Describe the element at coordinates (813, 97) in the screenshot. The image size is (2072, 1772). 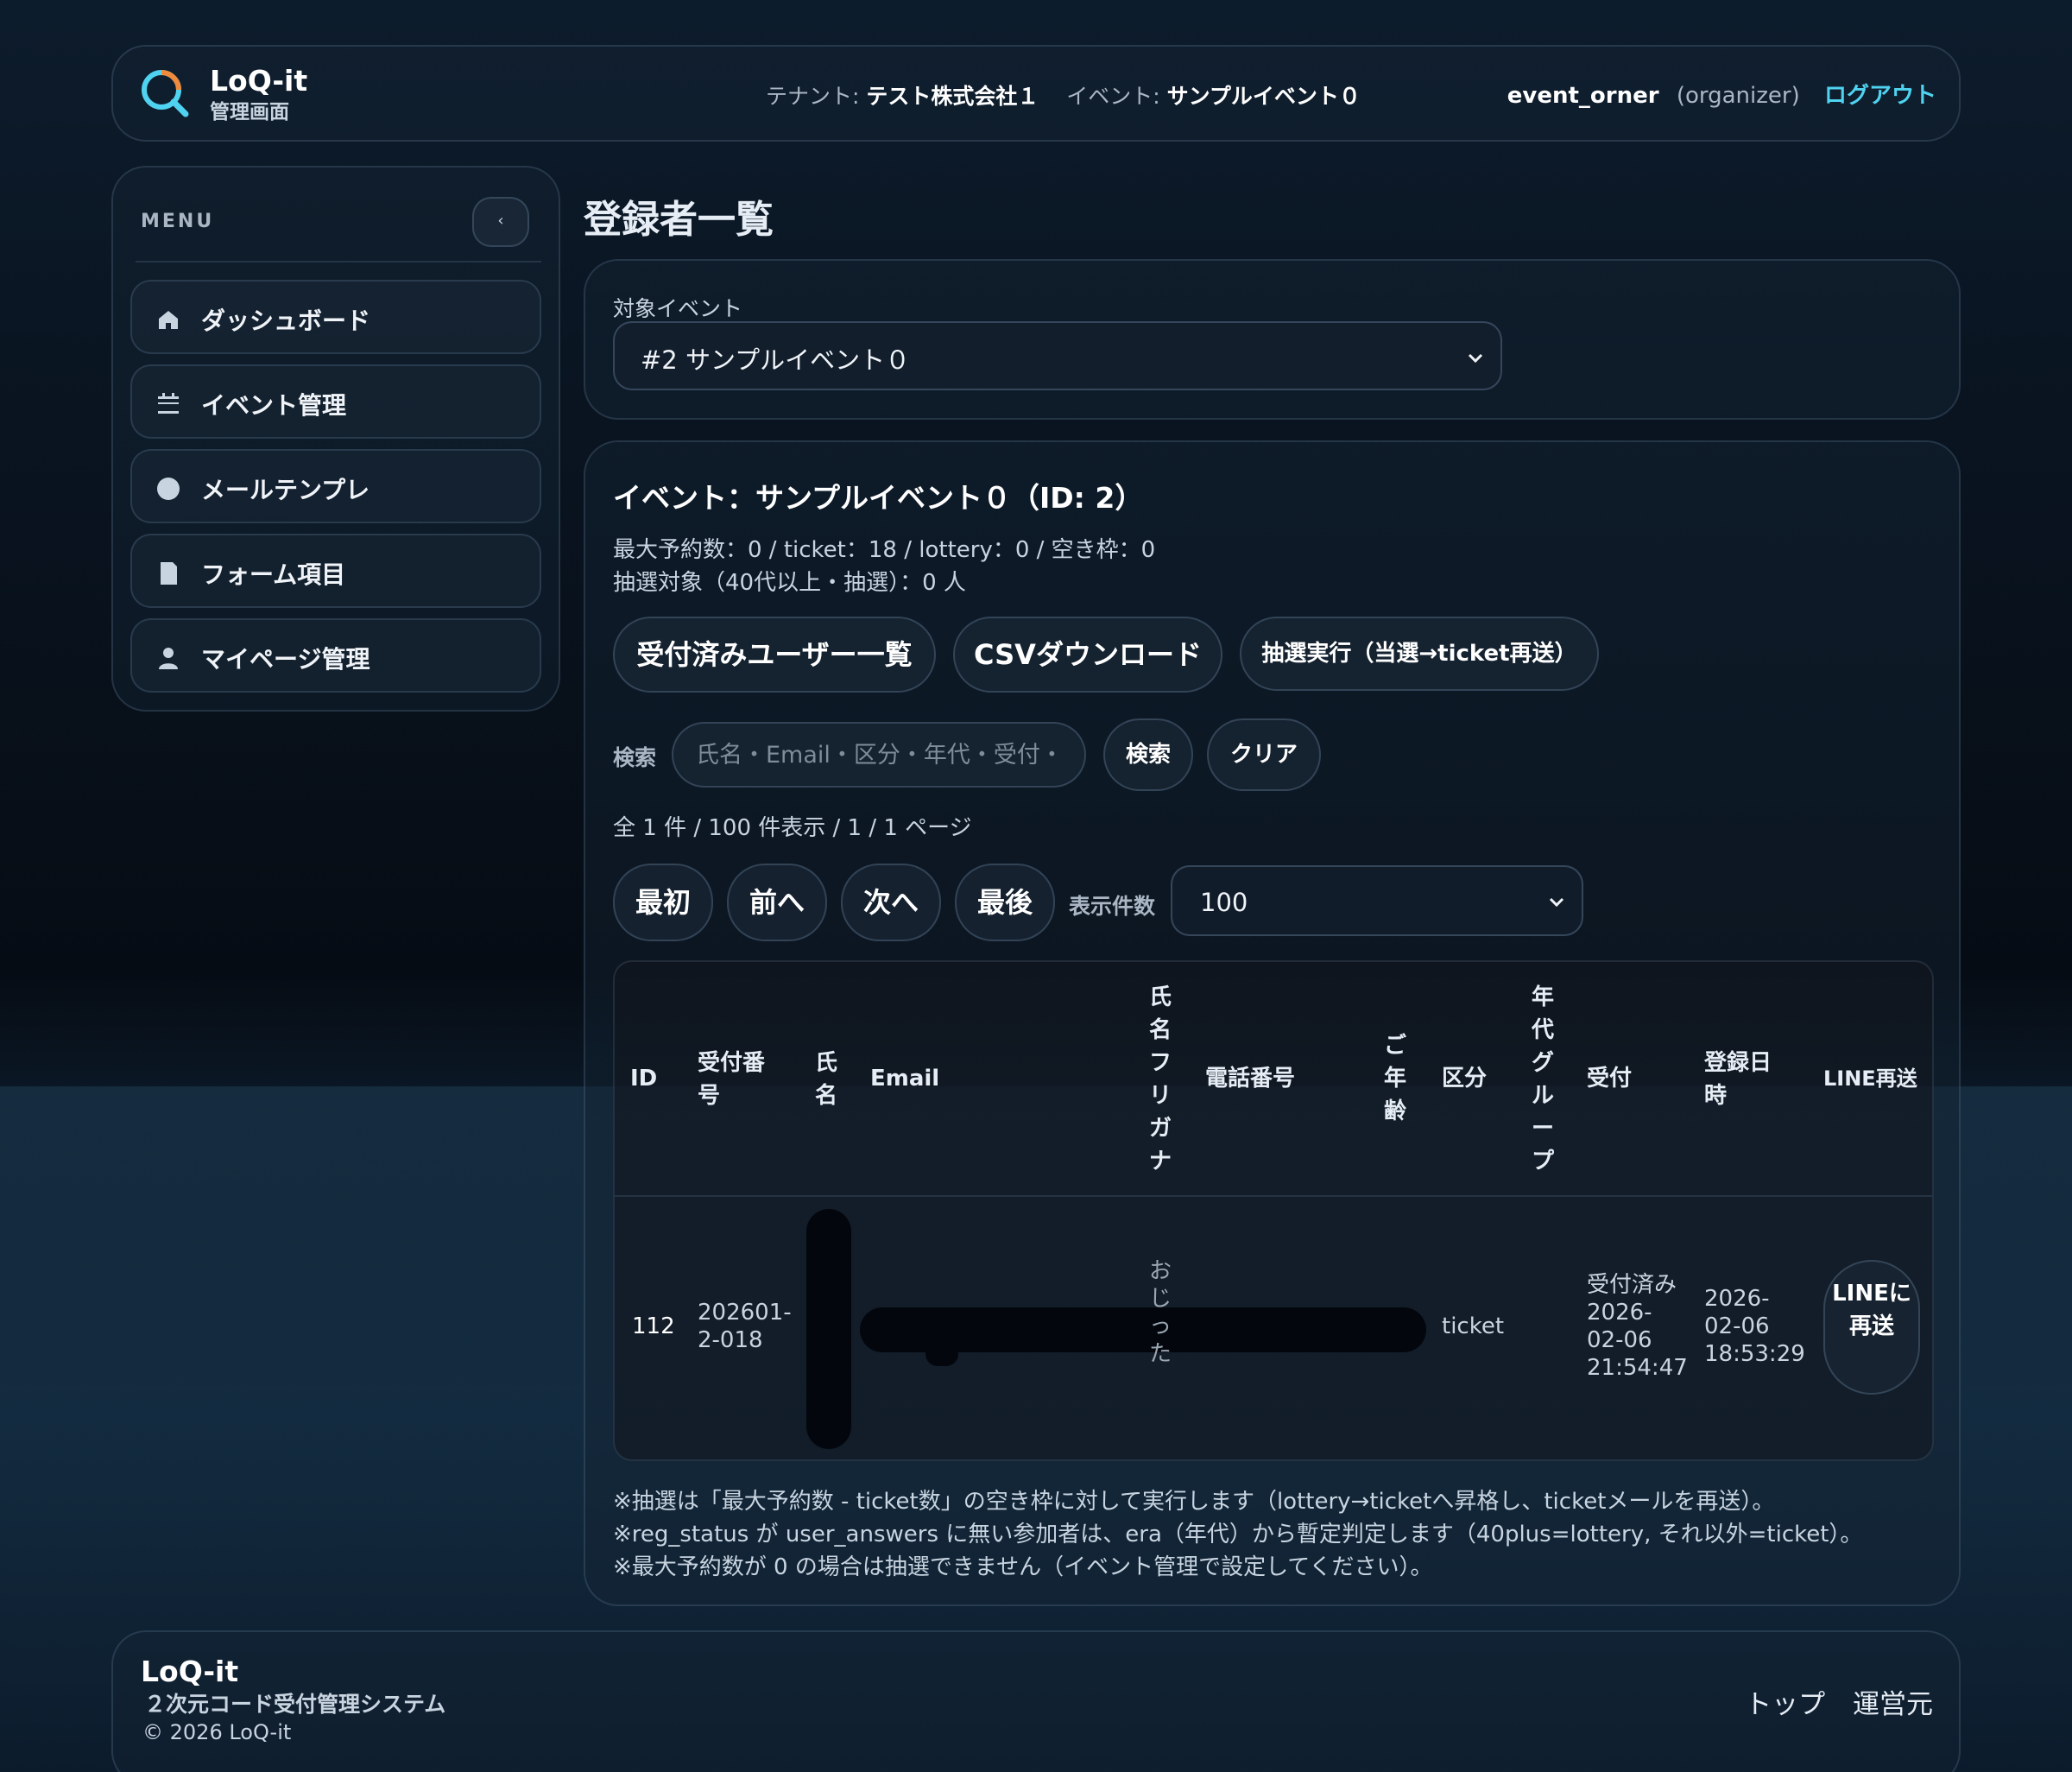
I see `tenant-label: テナント:` at that location.